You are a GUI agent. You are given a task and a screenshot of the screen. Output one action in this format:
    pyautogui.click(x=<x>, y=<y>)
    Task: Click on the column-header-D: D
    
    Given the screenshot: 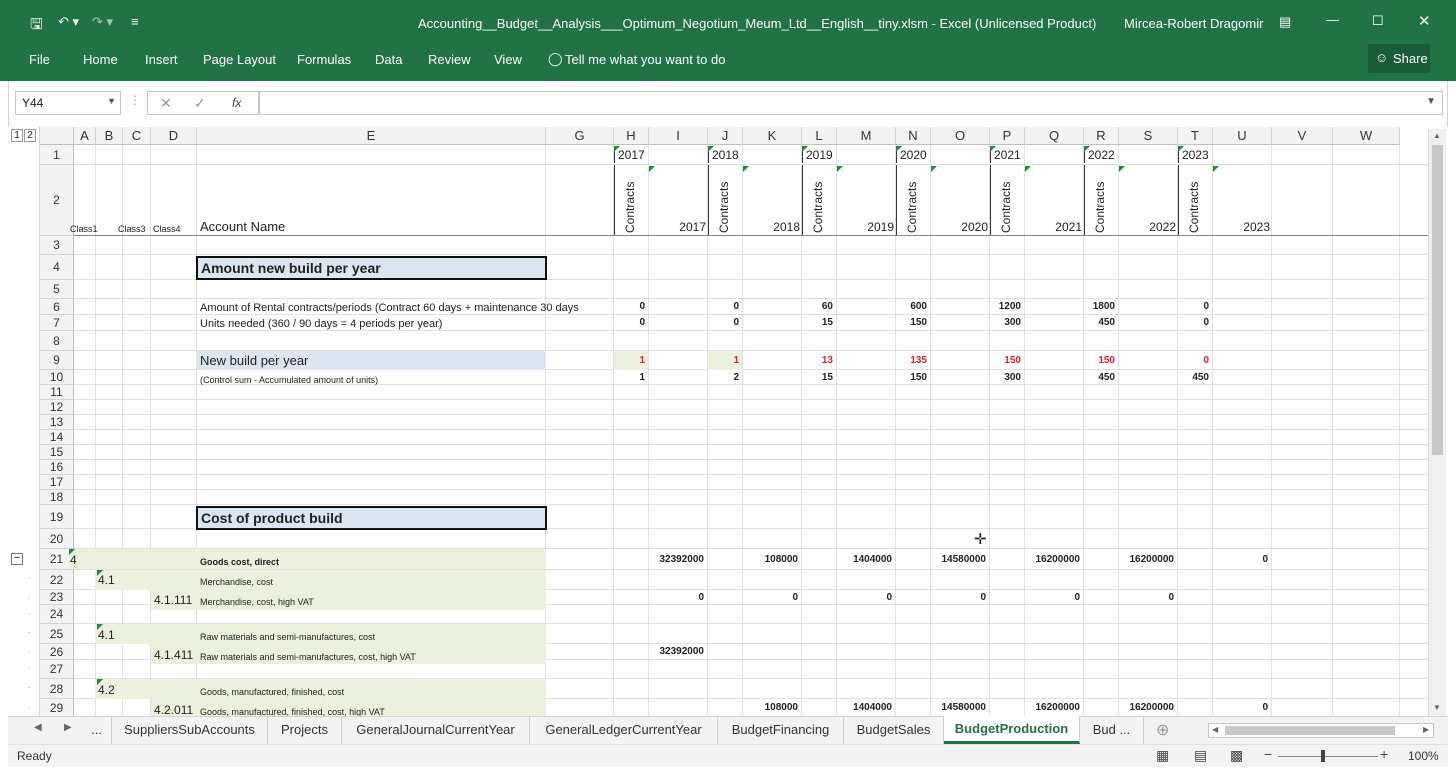 What is the action you would take?
    pyautogui.click(x=174, y=136)
    